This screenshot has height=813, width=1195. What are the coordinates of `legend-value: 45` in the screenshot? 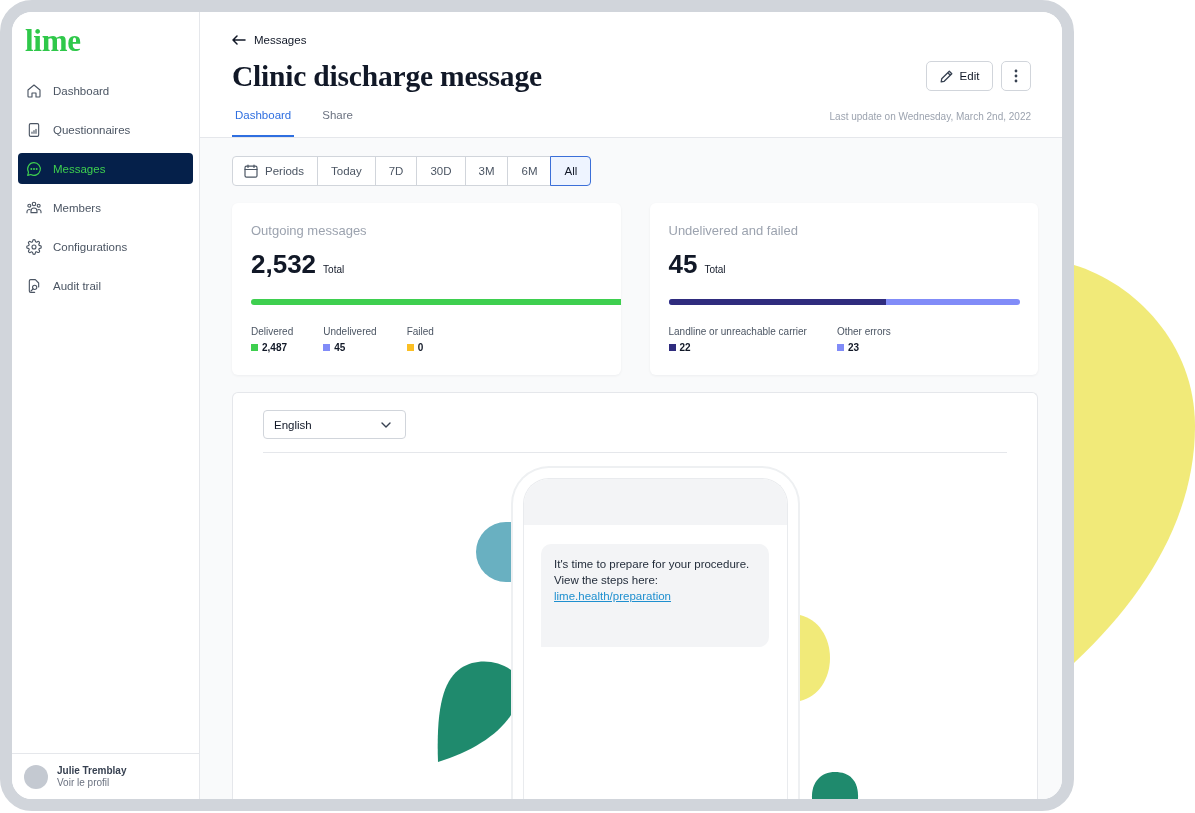 It's located at (340, 347).